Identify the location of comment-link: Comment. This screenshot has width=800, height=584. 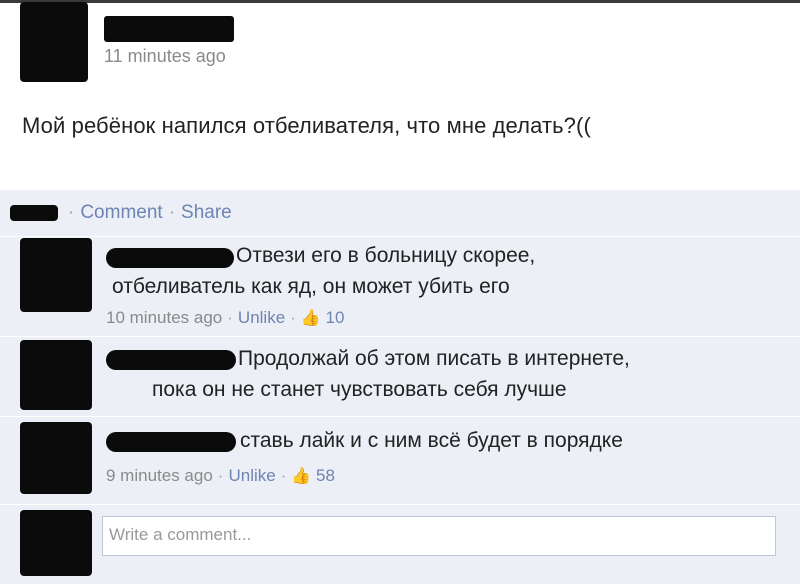
(121, 212).